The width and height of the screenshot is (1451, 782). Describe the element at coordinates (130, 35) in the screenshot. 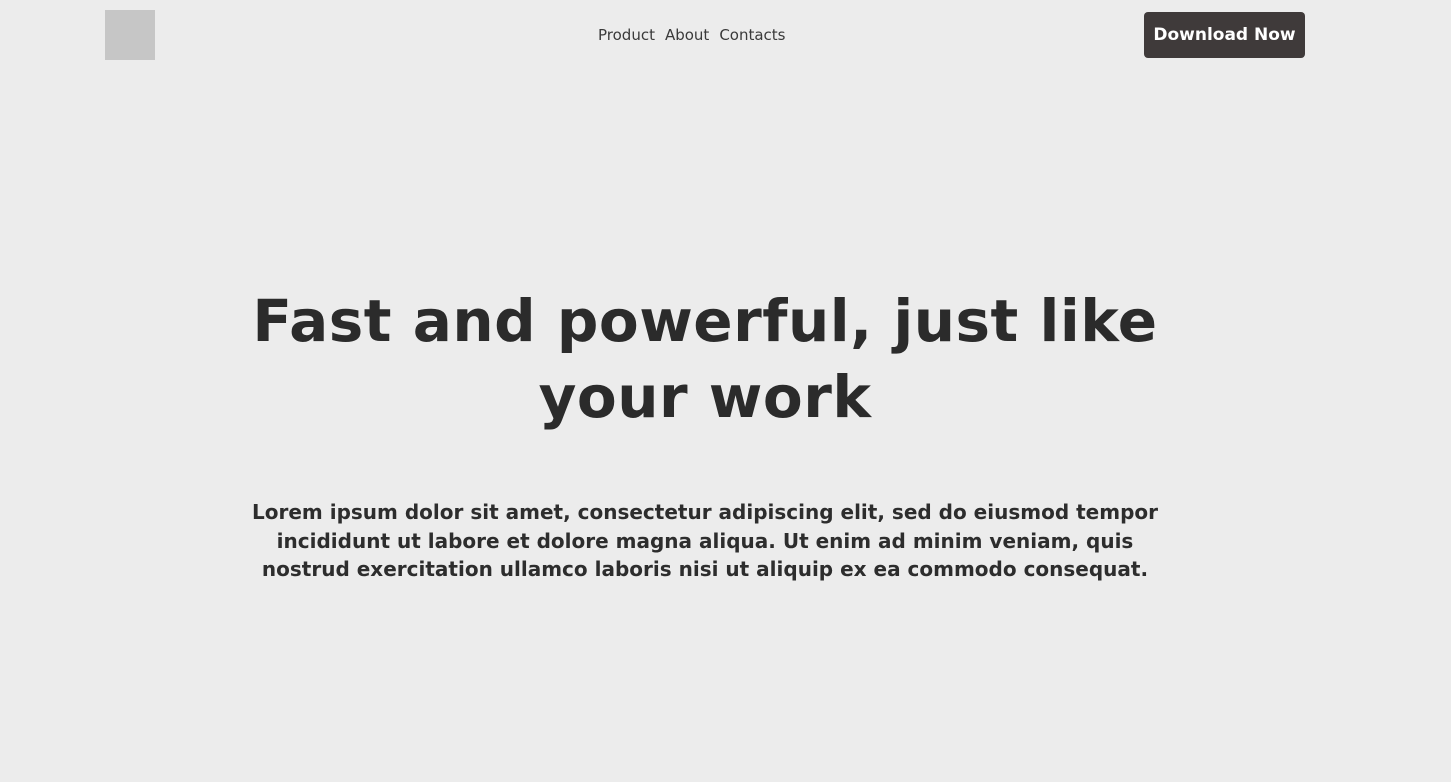

I see `logo-placeholder` at that location.